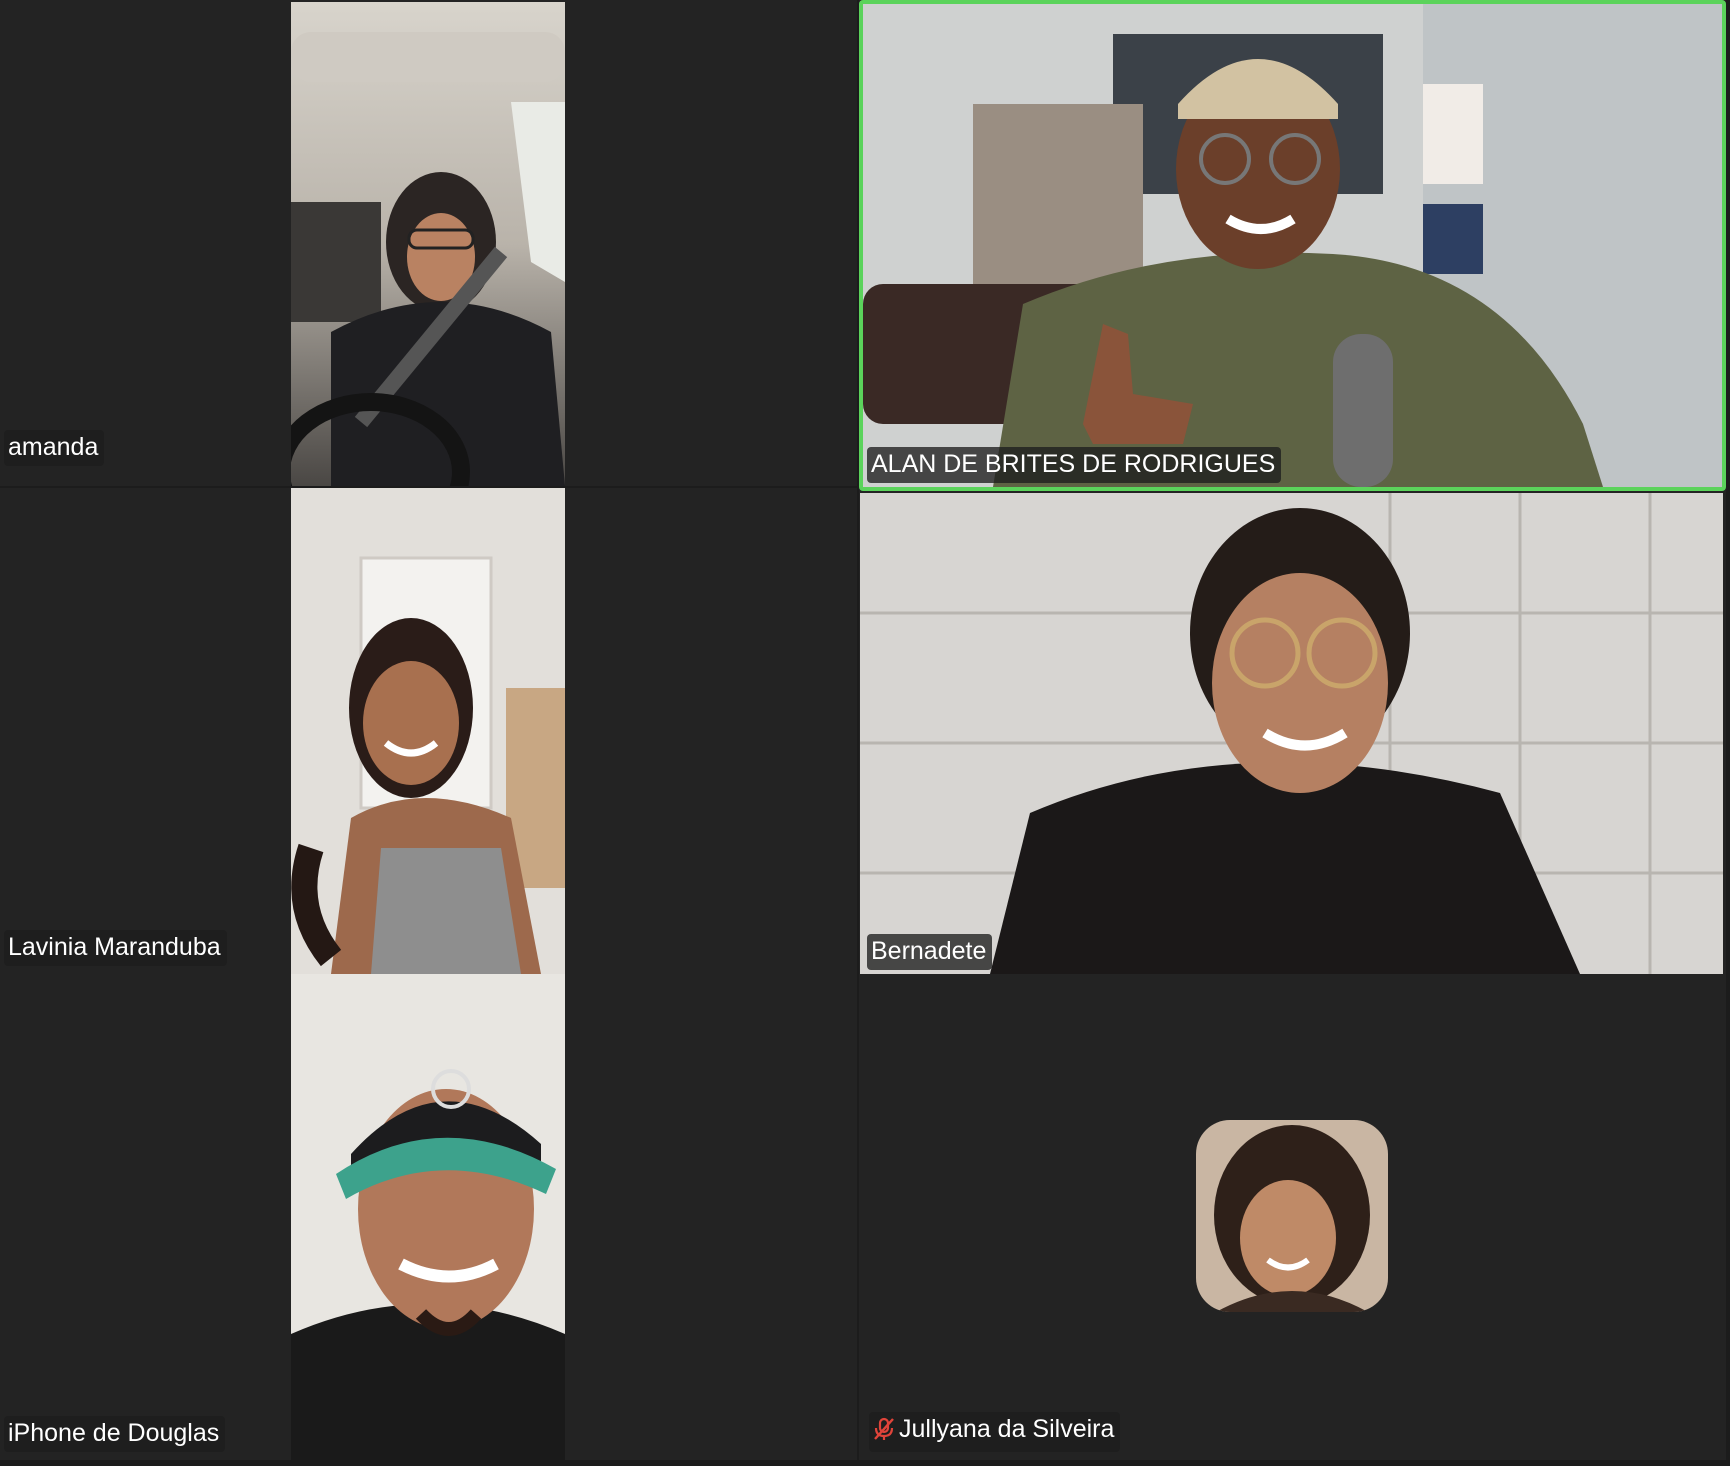  What do you see at coordinates (54, 448) in the screenshot?
I see `participant-name: amanda` at bounding box center [54, 448].